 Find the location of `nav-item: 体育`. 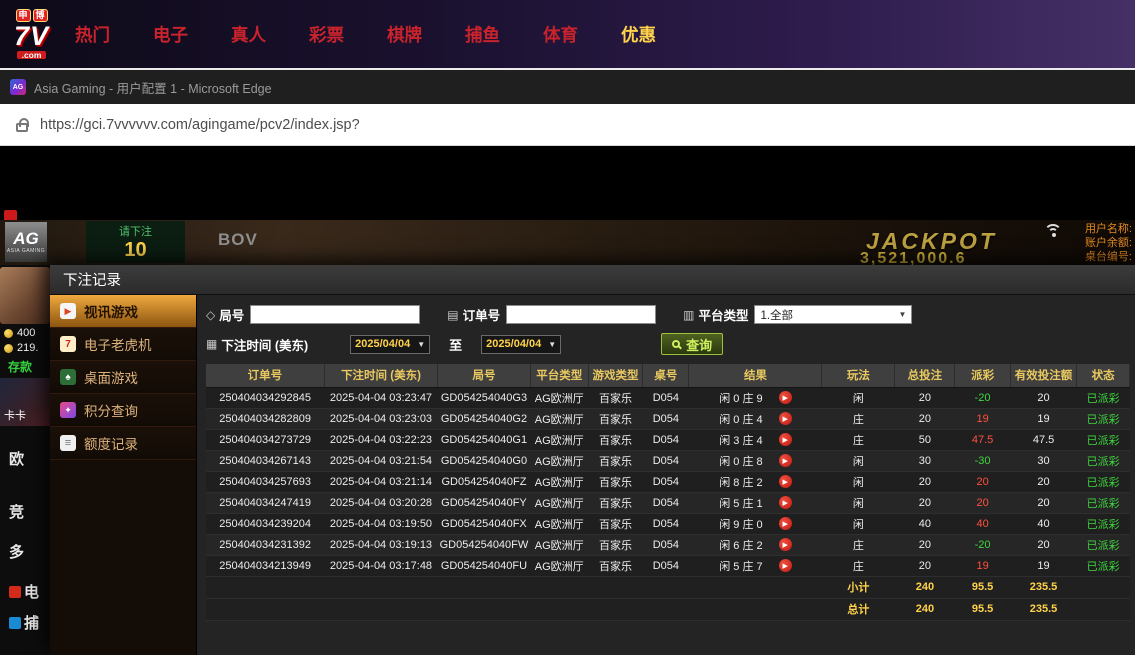

nav-item: 体育 is located at coordinates (560, 34).